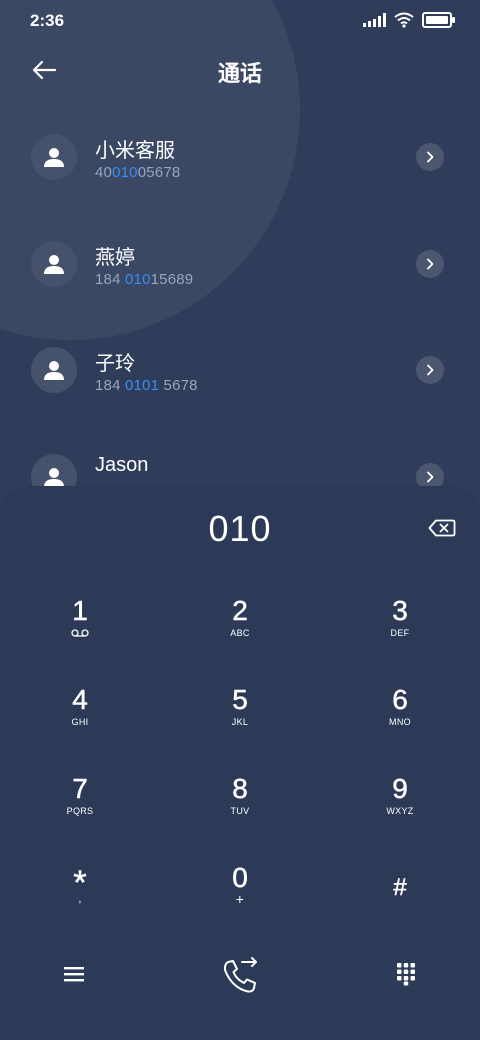 Image resolution: width=480 pixels, height=1040 pixels. Describe the element at coordinates (240, 21) in the screenshot. I see `status-bar: 2:36` at that location.